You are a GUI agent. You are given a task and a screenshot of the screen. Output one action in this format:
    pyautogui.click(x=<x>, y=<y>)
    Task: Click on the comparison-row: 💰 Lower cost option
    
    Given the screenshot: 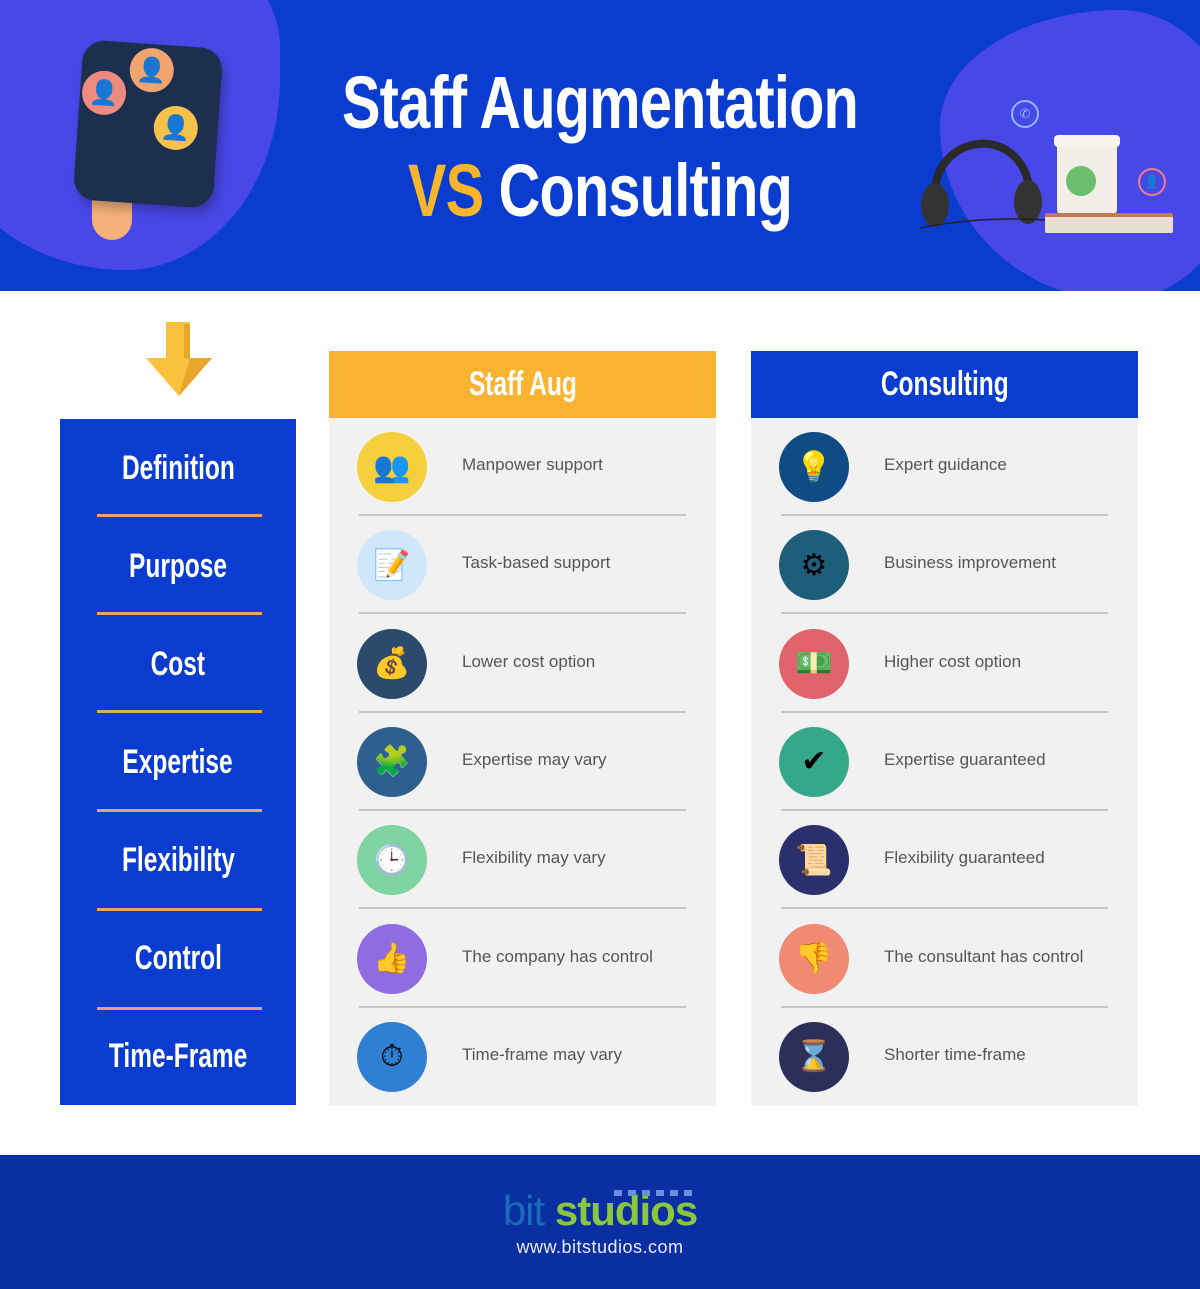 What is the action you would take?
    pyautogui.click(x=522, y=664)
    